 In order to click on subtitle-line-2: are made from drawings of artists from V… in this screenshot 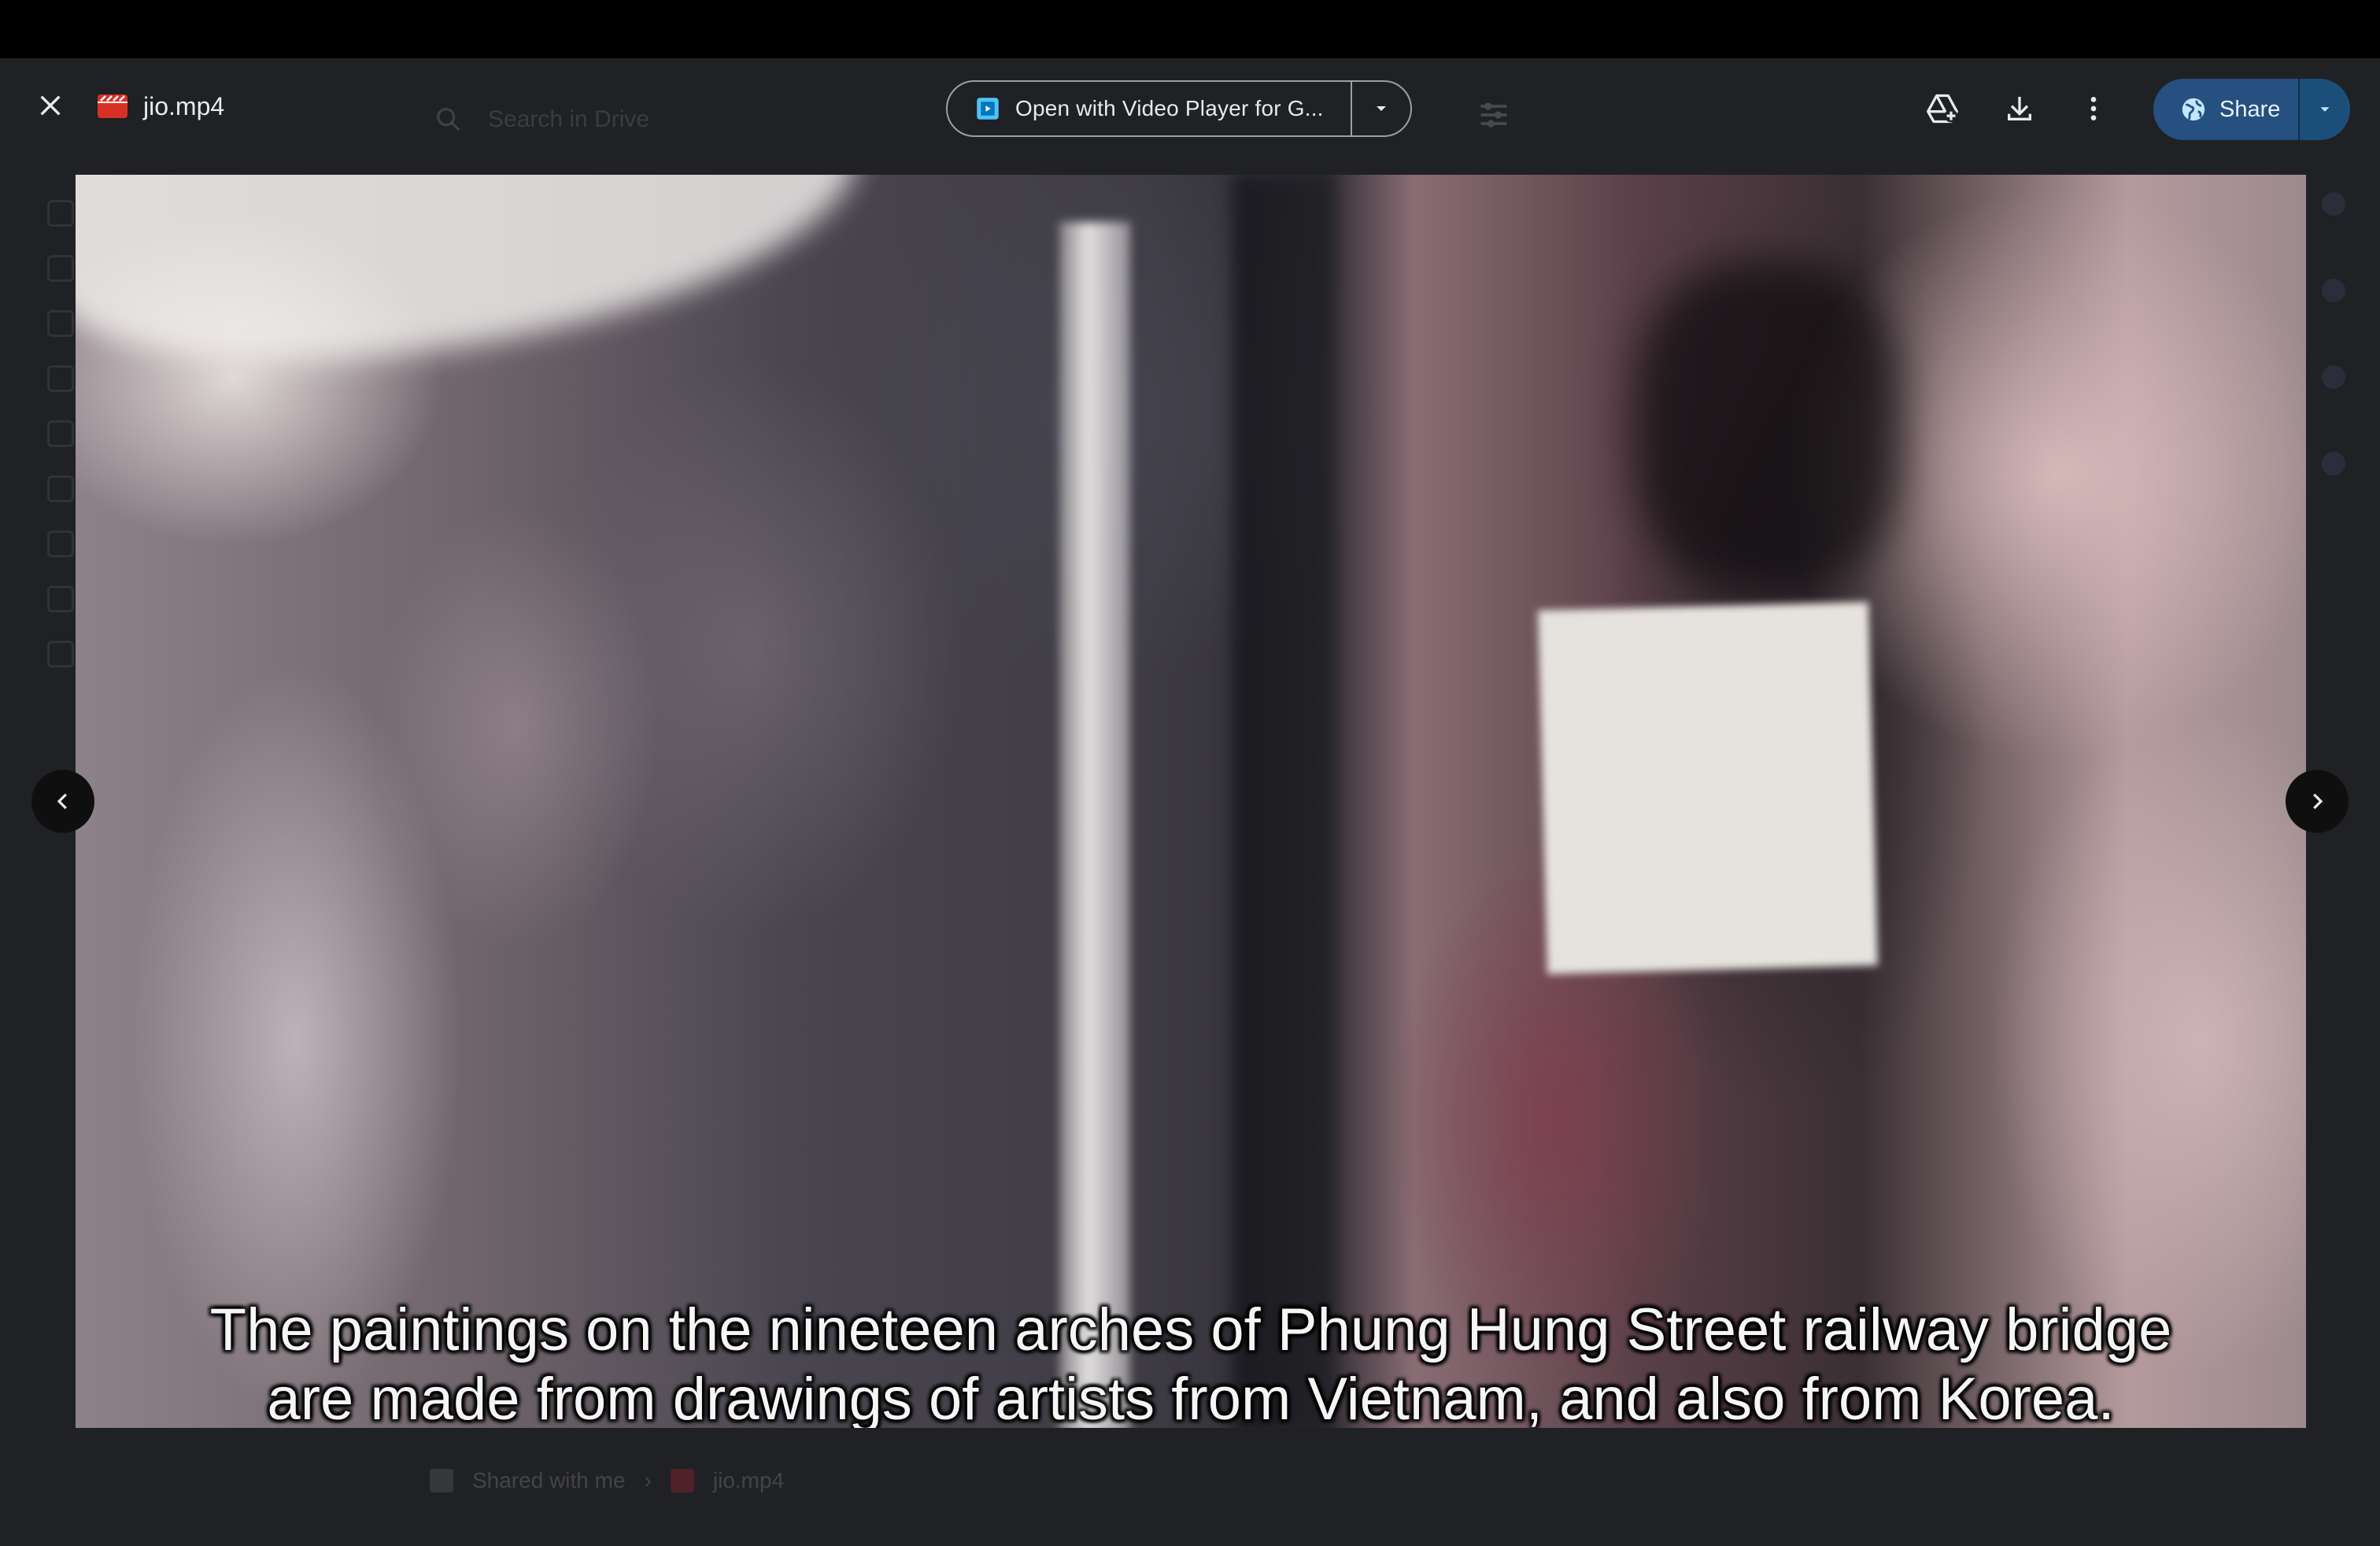, I will do `click(1191, 1397)`.